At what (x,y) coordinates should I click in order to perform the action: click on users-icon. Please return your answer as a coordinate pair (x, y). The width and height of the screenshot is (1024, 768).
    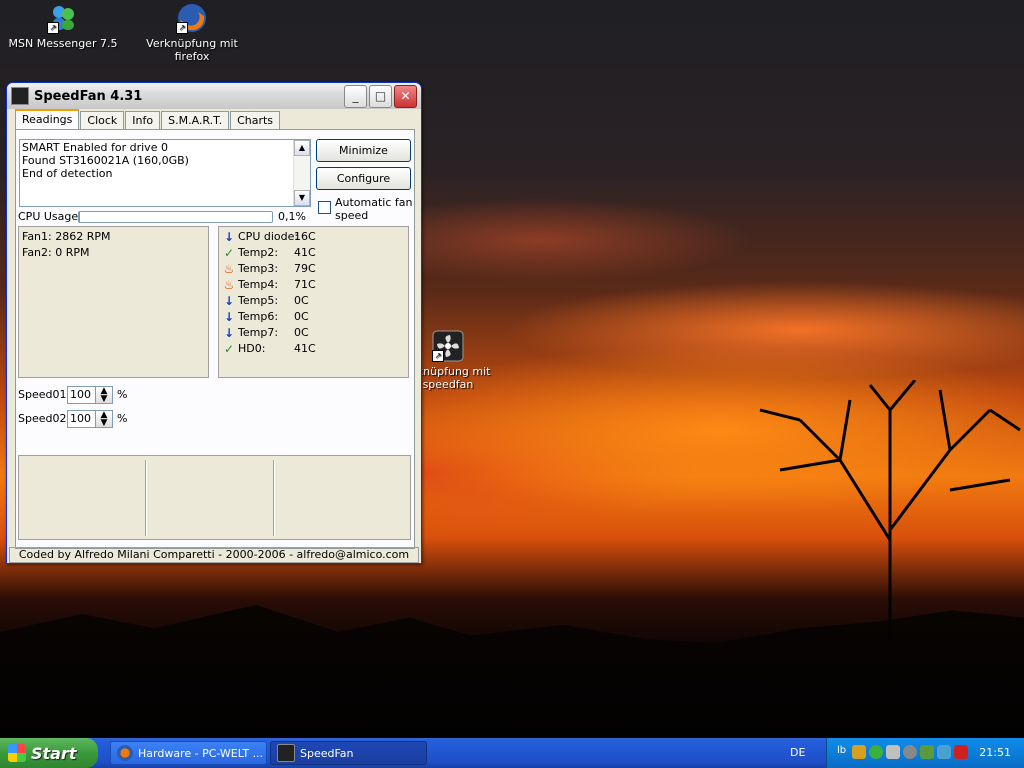
    Looking at the image, I should click on (944, 752).